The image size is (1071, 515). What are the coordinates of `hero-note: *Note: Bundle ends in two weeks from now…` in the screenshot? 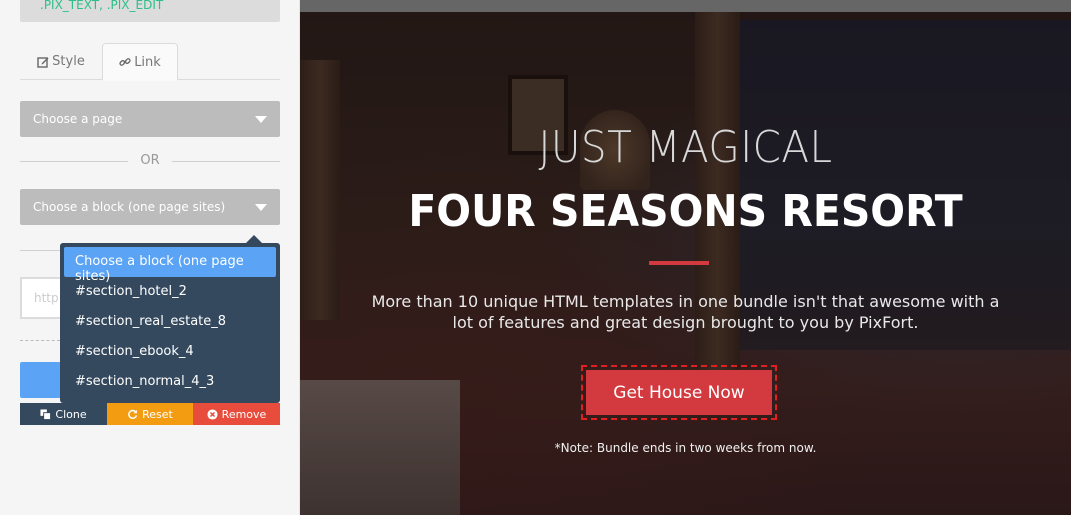 It's located at (685, 448).